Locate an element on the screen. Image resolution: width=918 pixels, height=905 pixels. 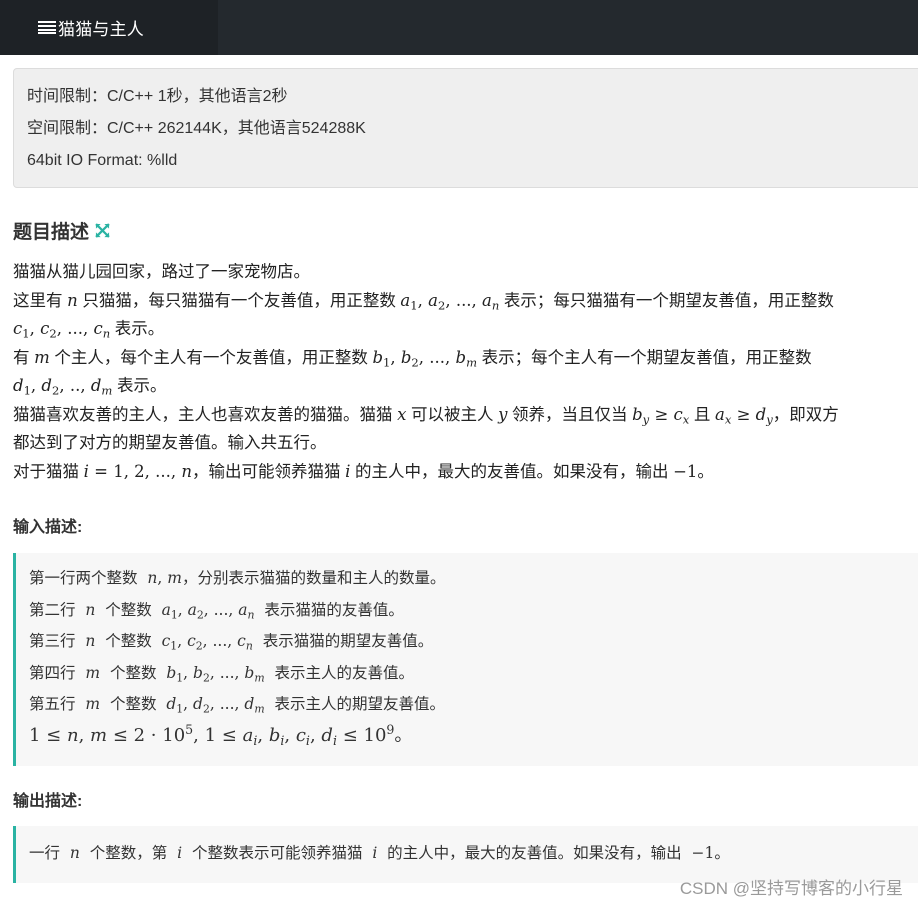
time-limit: 时间限制：C/C++ 1秒，其他语言2秒 is located at coordinates (157, 96).